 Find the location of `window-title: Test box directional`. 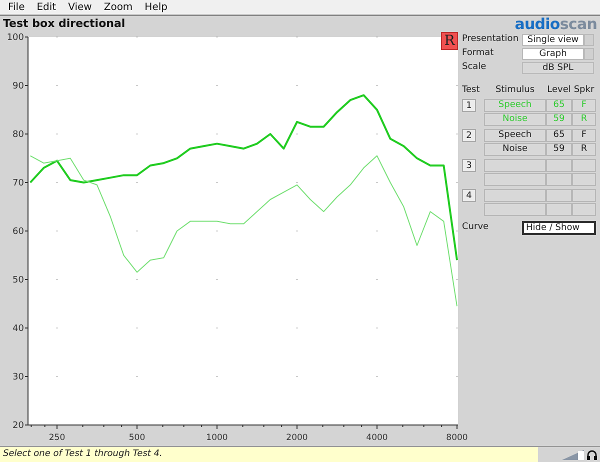

window-title: Test box directional is located at coordinates (64, 24).